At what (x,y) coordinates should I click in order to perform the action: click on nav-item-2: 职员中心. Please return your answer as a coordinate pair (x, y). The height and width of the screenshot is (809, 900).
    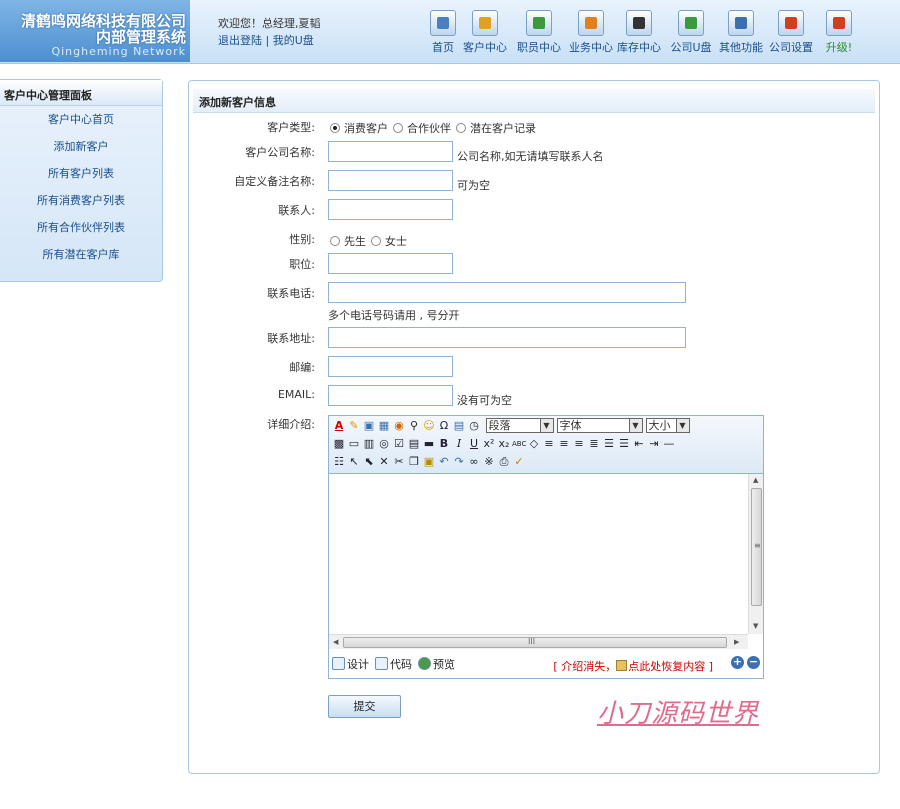
    Looking at the image, I should click on (539, 31).